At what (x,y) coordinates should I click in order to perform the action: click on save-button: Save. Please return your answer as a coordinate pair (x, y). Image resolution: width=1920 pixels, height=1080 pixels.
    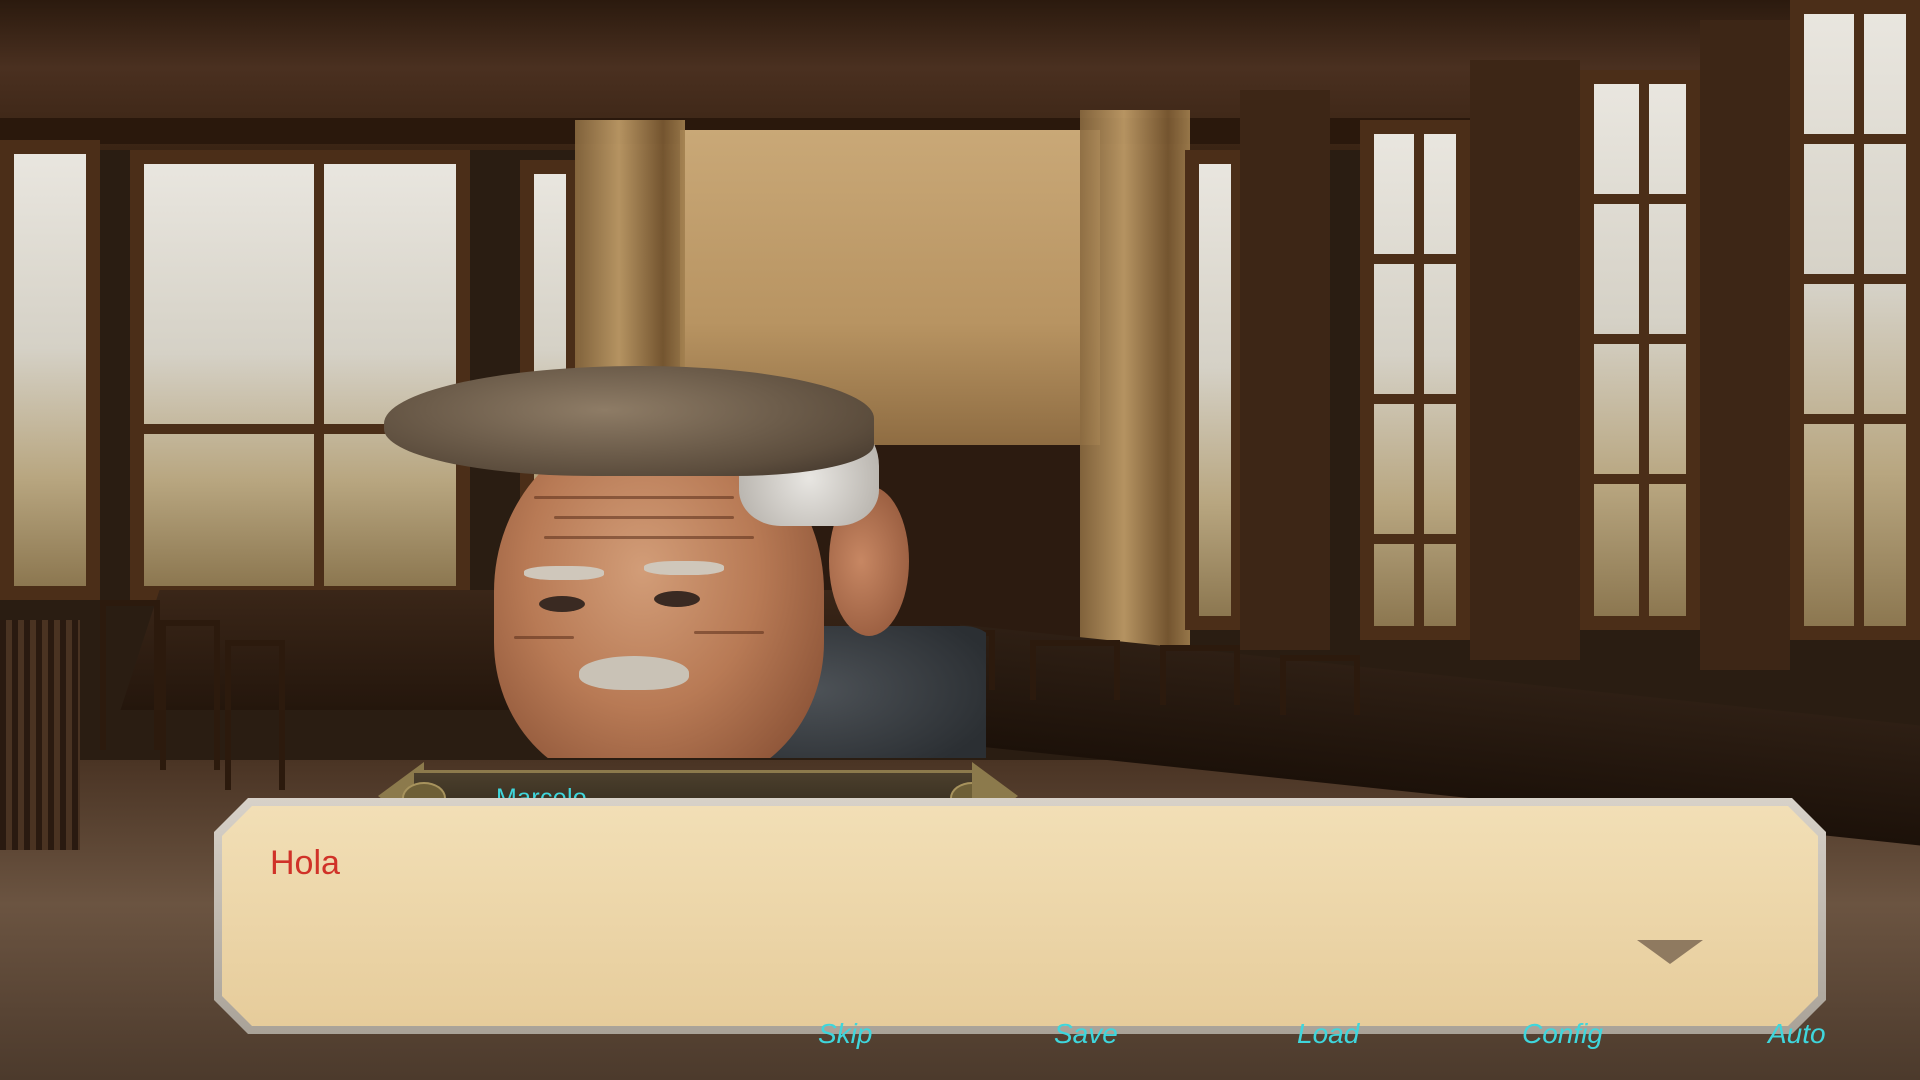
    Looking at the image, I should click on (1086, 1034).